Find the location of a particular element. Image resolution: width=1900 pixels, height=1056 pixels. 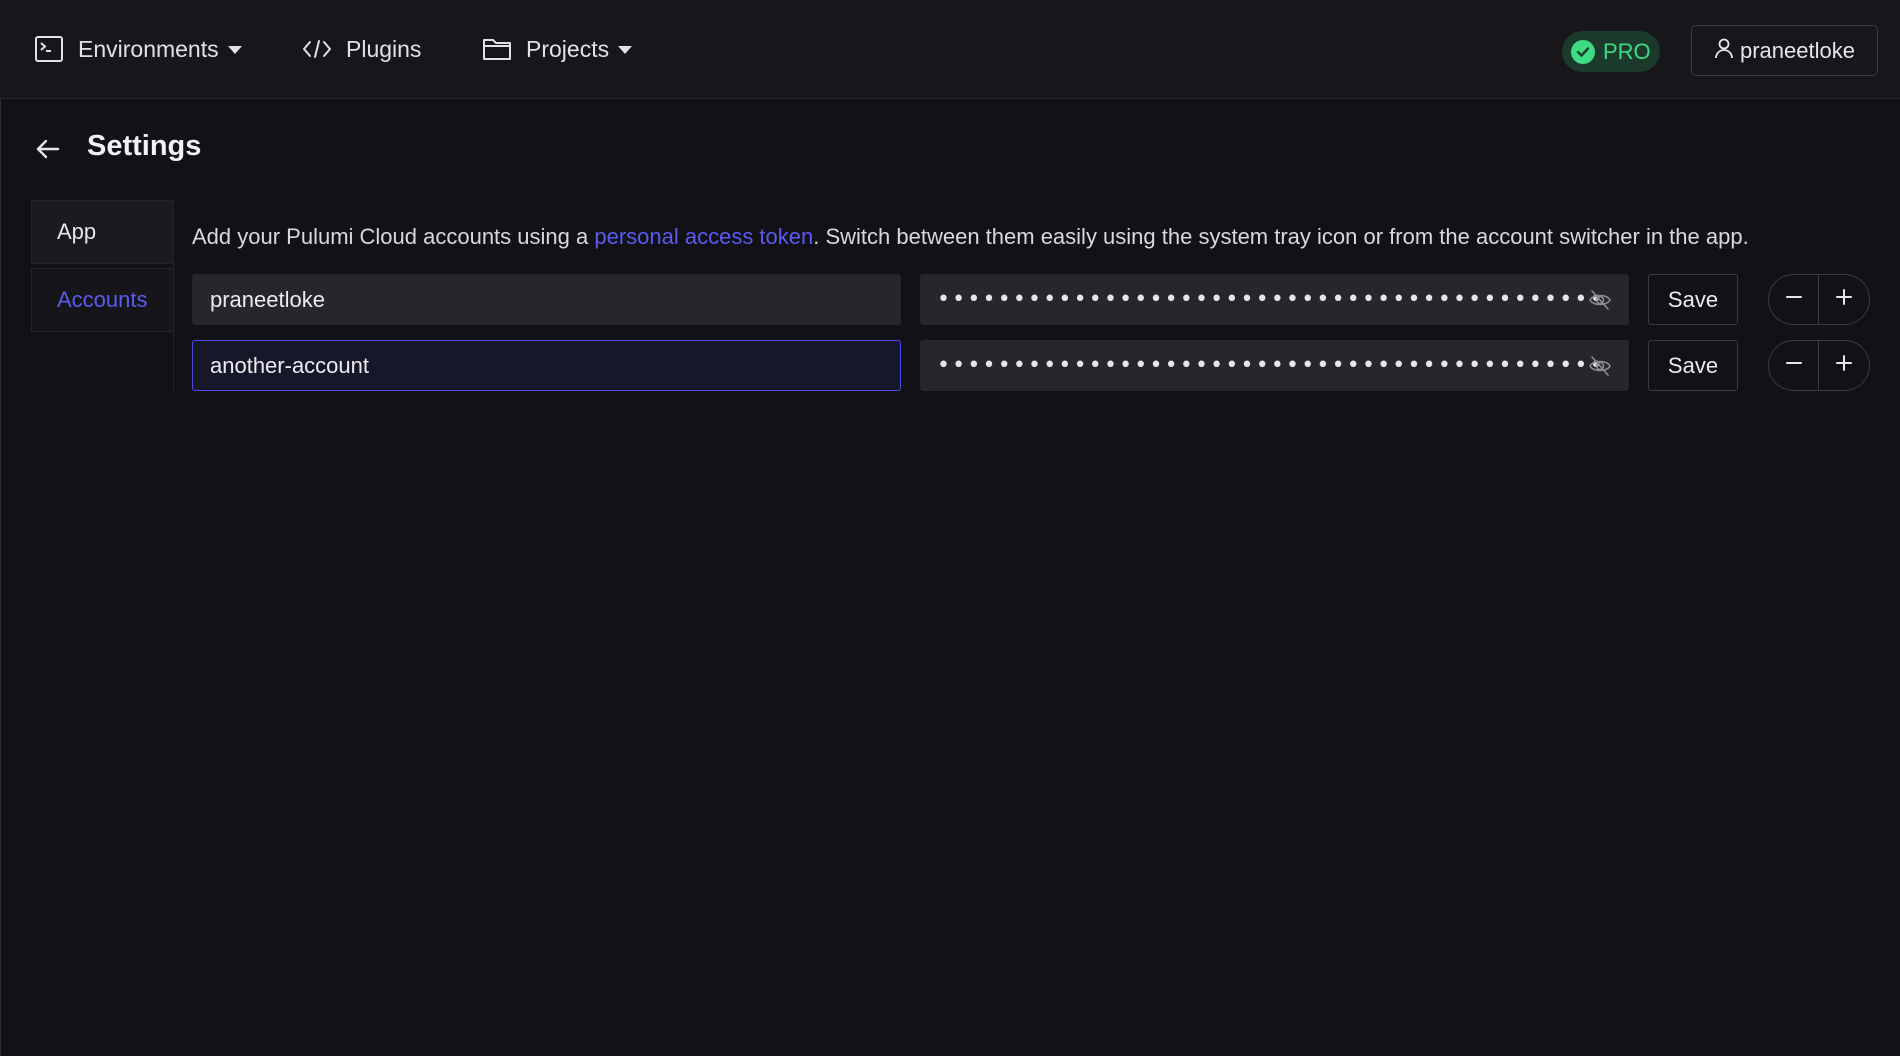

pro-badge: PRO is located at coordinates (1611, 51).